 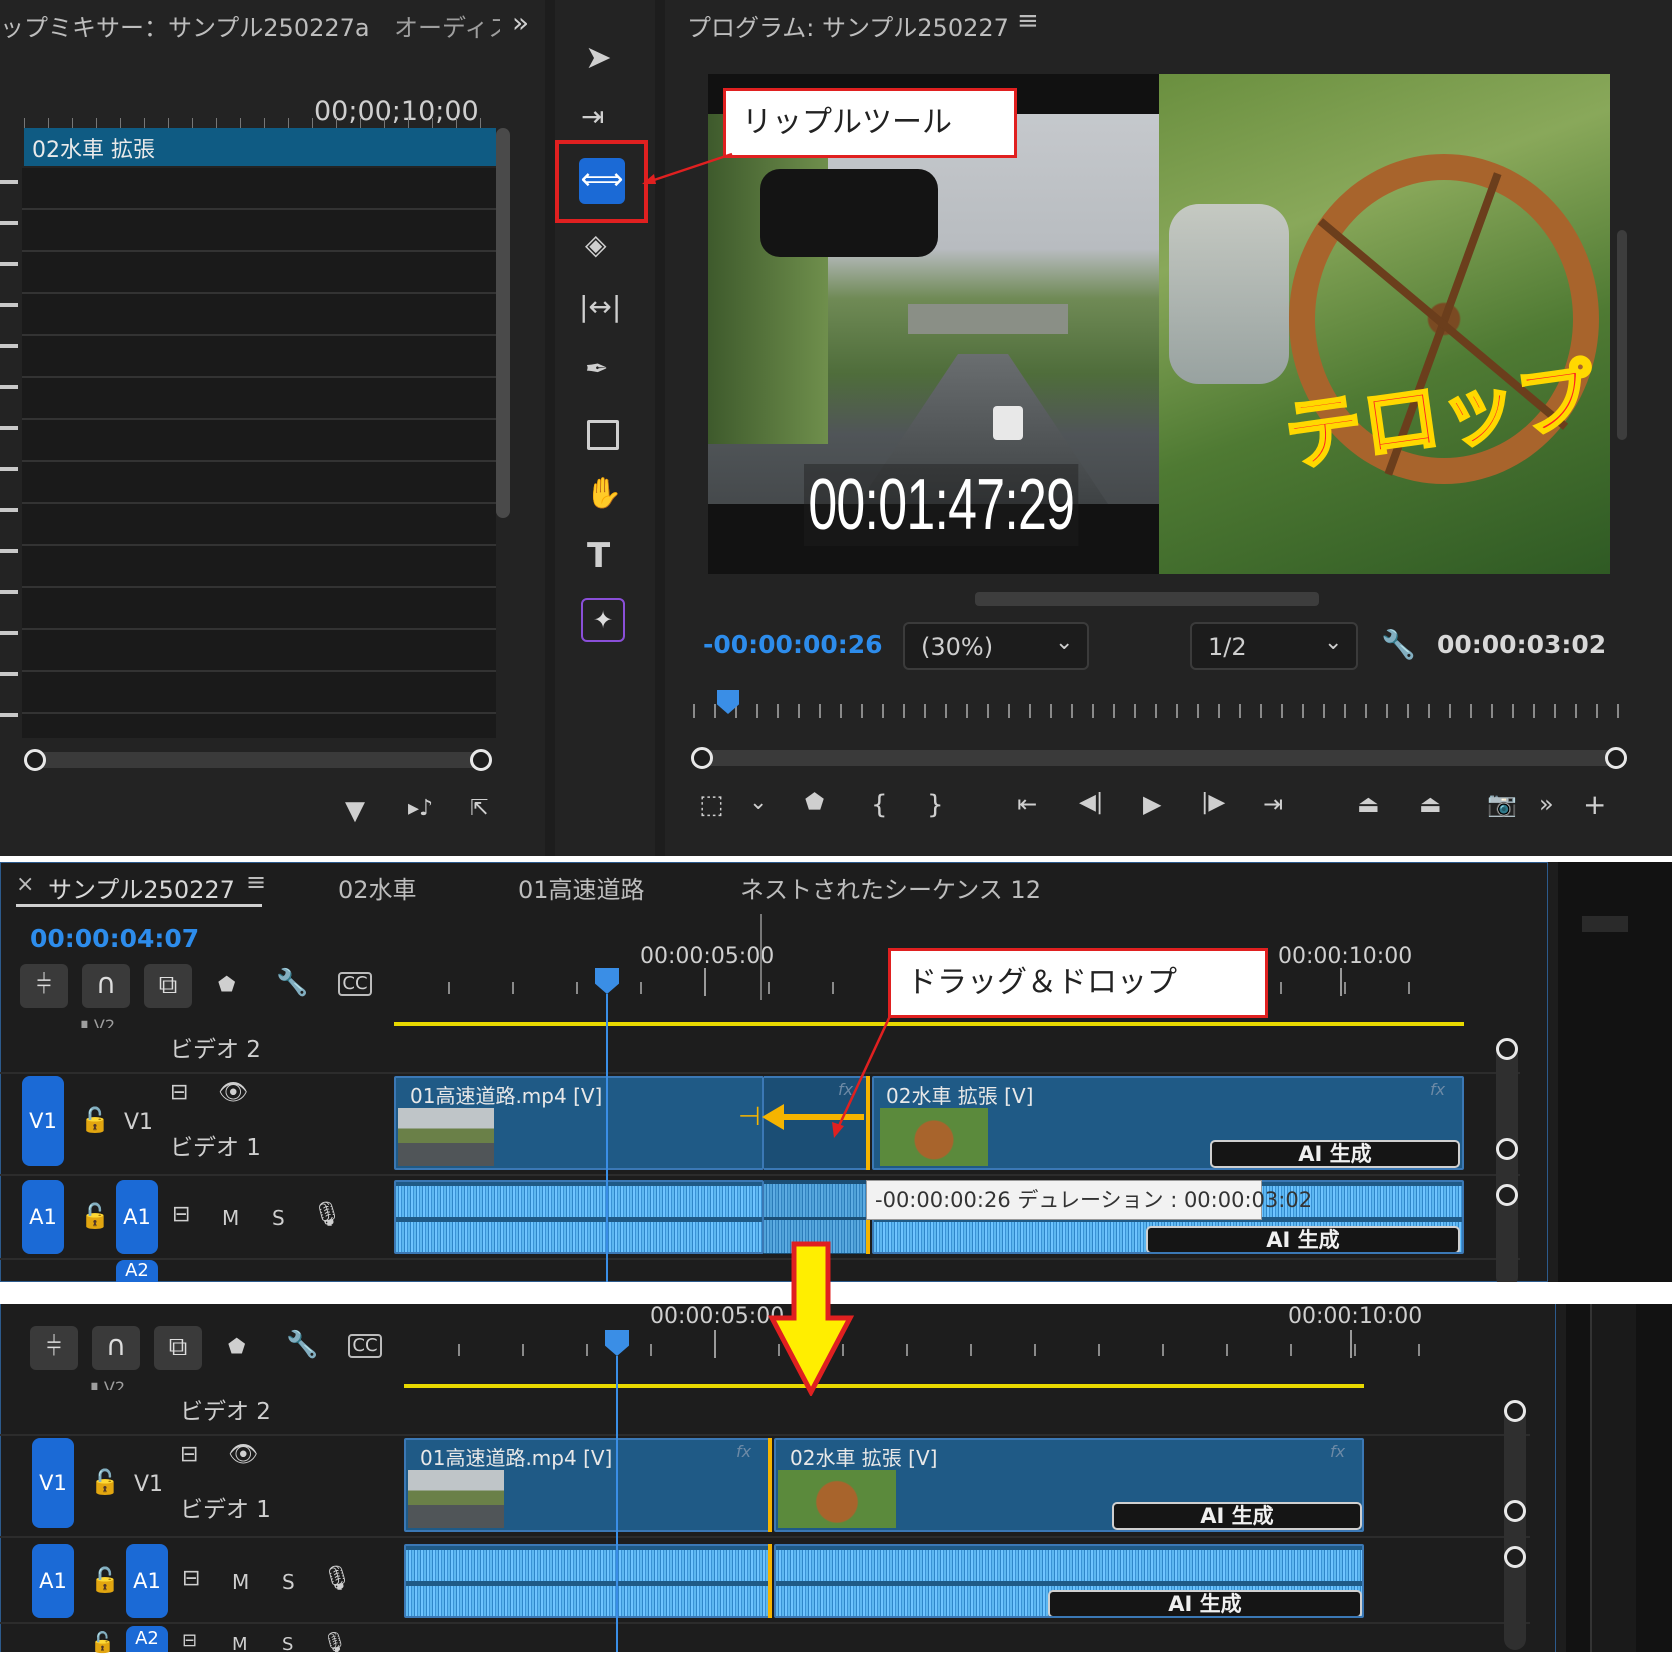 What do you see at coordinates (260, 760) in the screenshot?
I see `source-zoom-scrollbar` at bounding box center [260, 760].